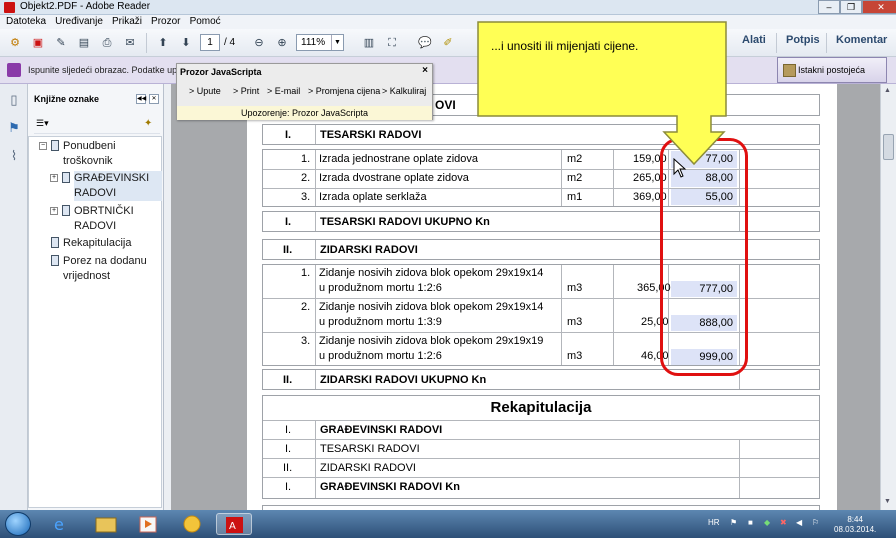 The width and height of the screenshot is (896, 539). What do you see at coordinates (163, 43) in the screenshot?
I see `prev-page-icon: ⬆` at bounding box center [163, 43].